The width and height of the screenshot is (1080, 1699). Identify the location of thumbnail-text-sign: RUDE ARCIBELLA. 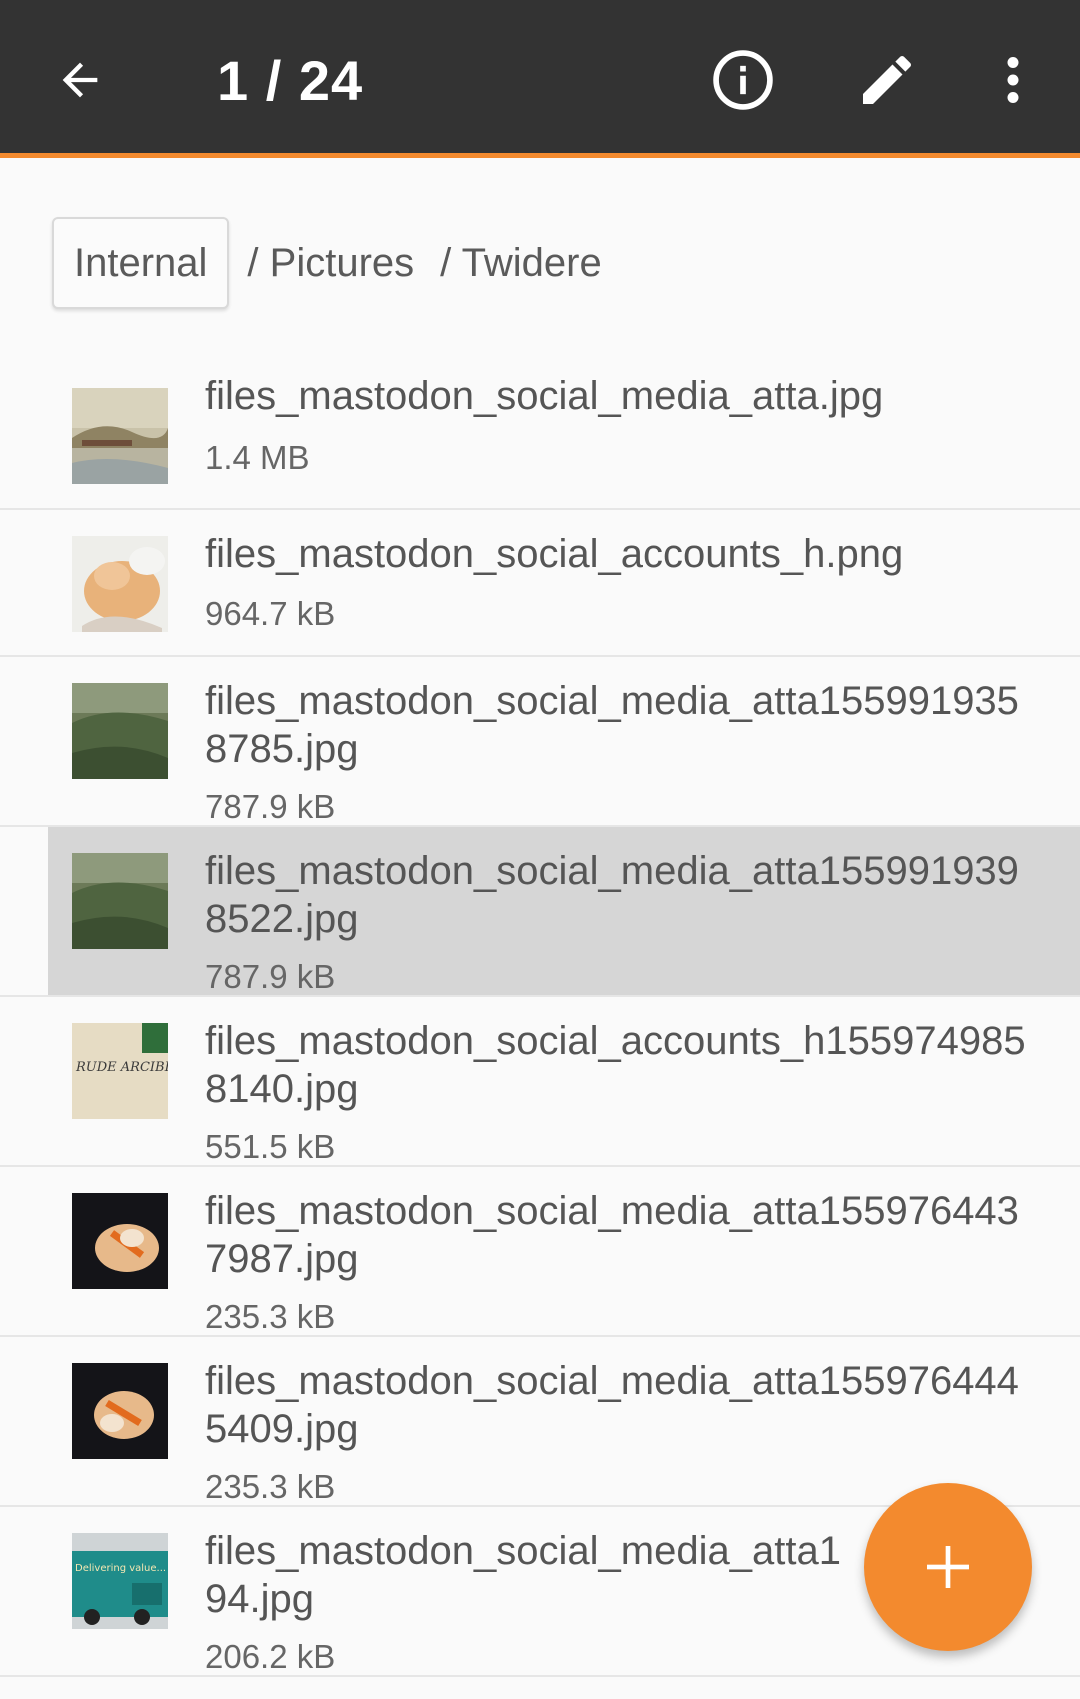
(120, 1071).